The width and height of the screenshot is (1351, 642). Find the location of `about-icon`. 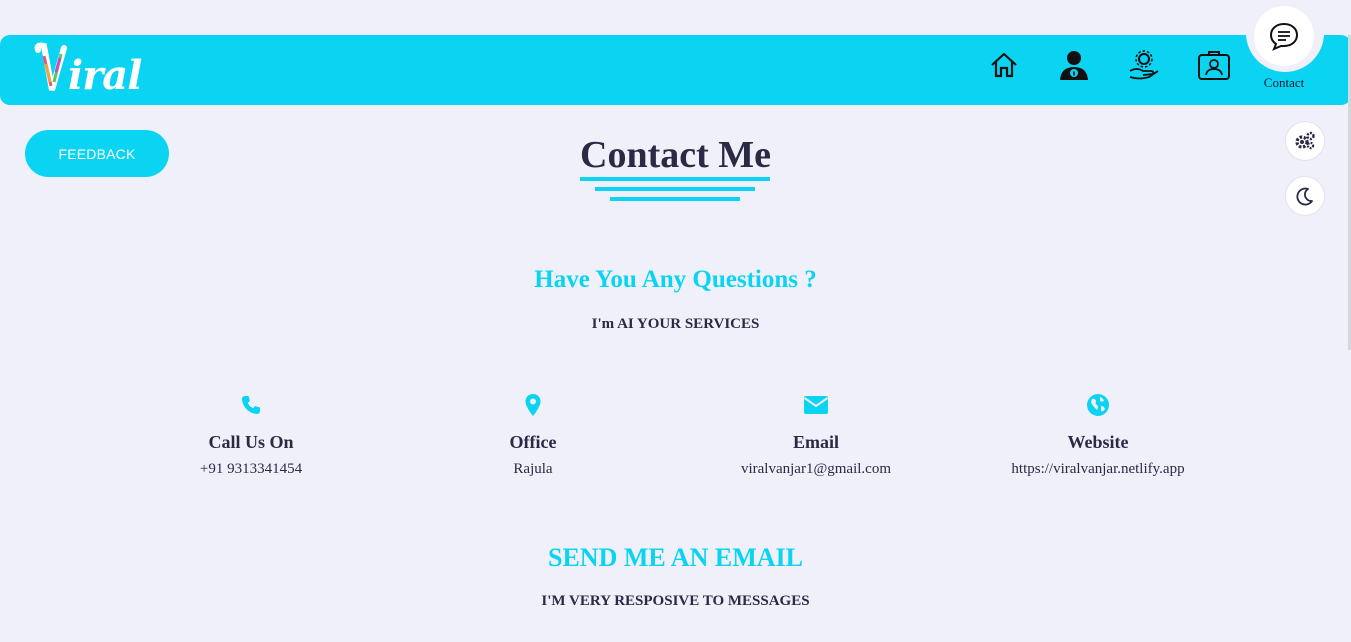

about-icon is located at coordinates (1074, 65).